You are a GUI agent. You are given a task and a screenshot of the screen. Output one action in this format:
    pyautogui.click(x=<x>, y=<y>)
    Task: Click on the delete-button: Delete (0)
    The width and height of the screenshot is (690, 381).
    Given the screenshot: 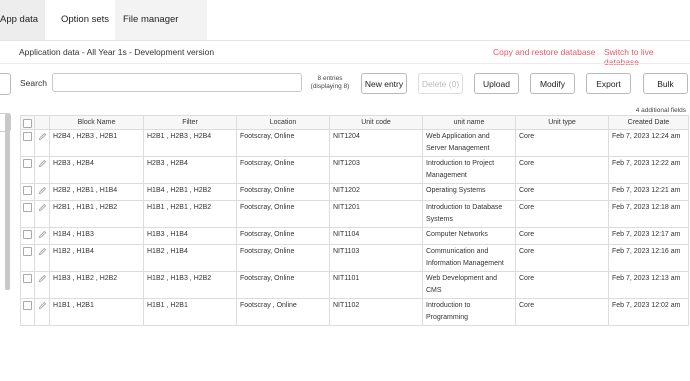 What is the action you would take?
    pyautogui.click(x=440, y=83)
    